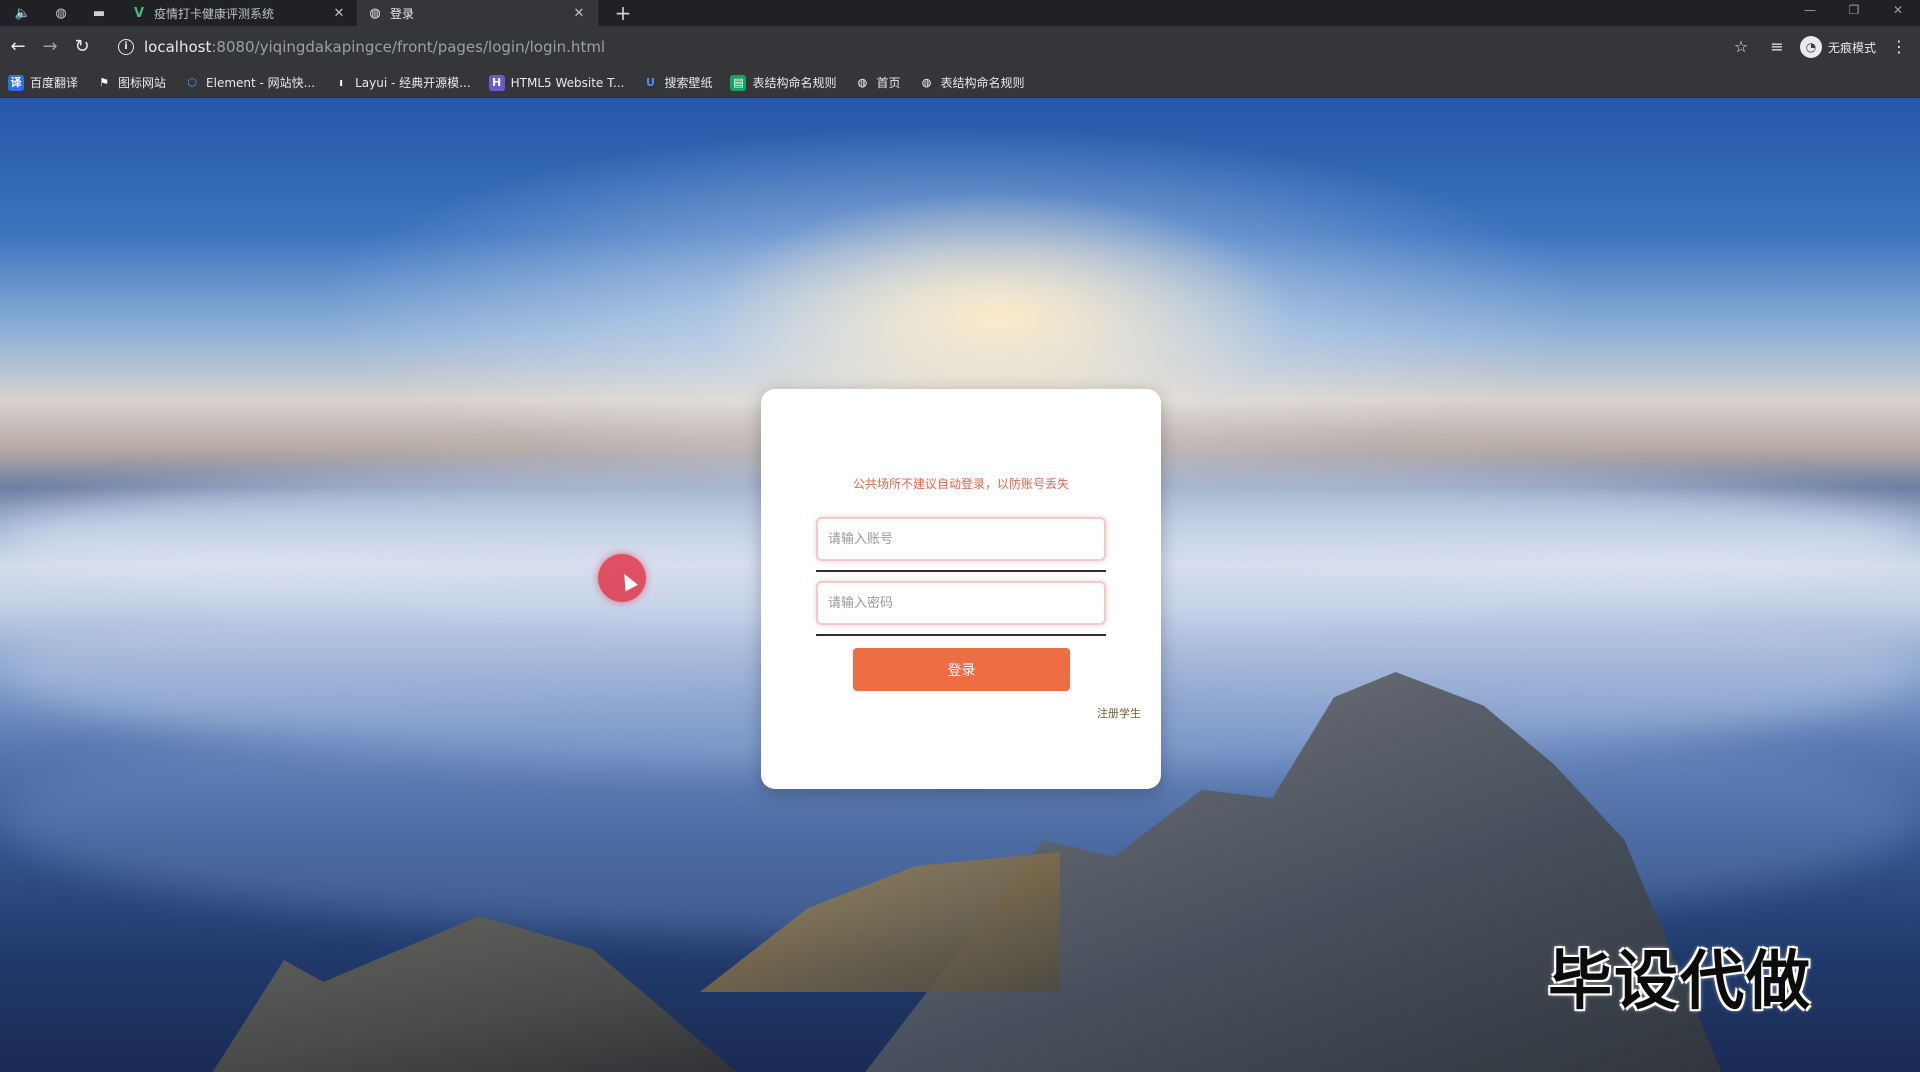 Image resolution: width=1920 pixels, height=1072 pixels. What do you see at coordinates (1680, 982) in the screenshot?
I see `watermark-text: 毕设代做` at bounding box center [1680, 982].